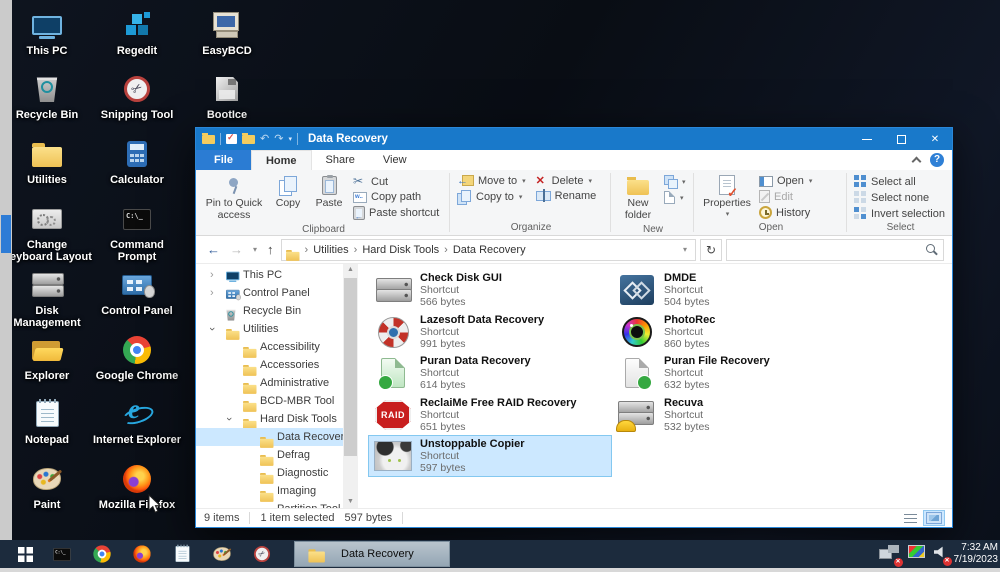 The width and height of the screenshot is (1000, 572). What do you see at coordinates (934, 518) in the screenshot?
I see `icons-view-button` at bounding box center [934, 518].